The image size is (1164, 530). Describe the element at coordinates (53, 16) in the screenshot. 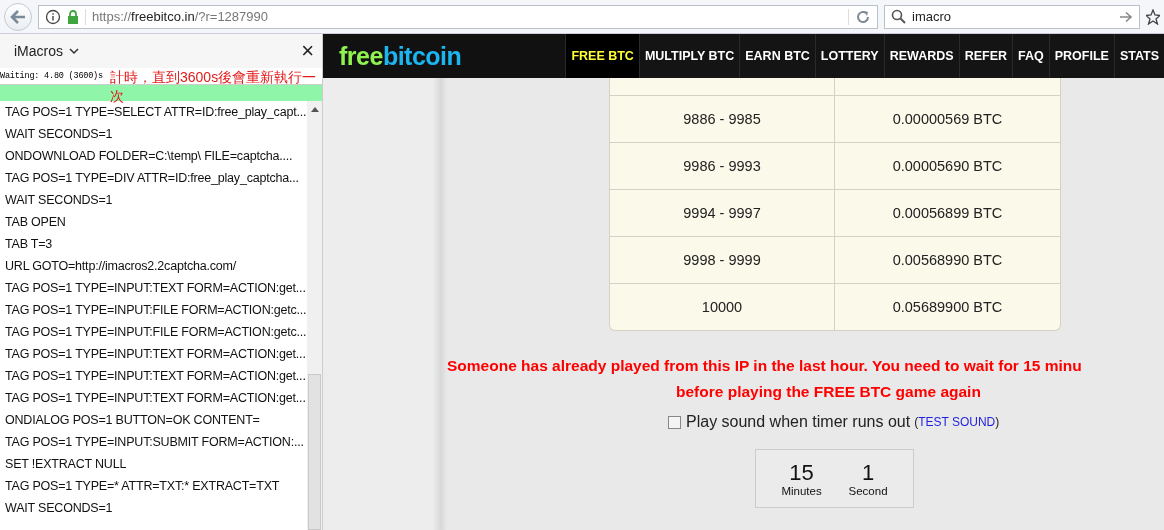

I see `info-icon` at that location.